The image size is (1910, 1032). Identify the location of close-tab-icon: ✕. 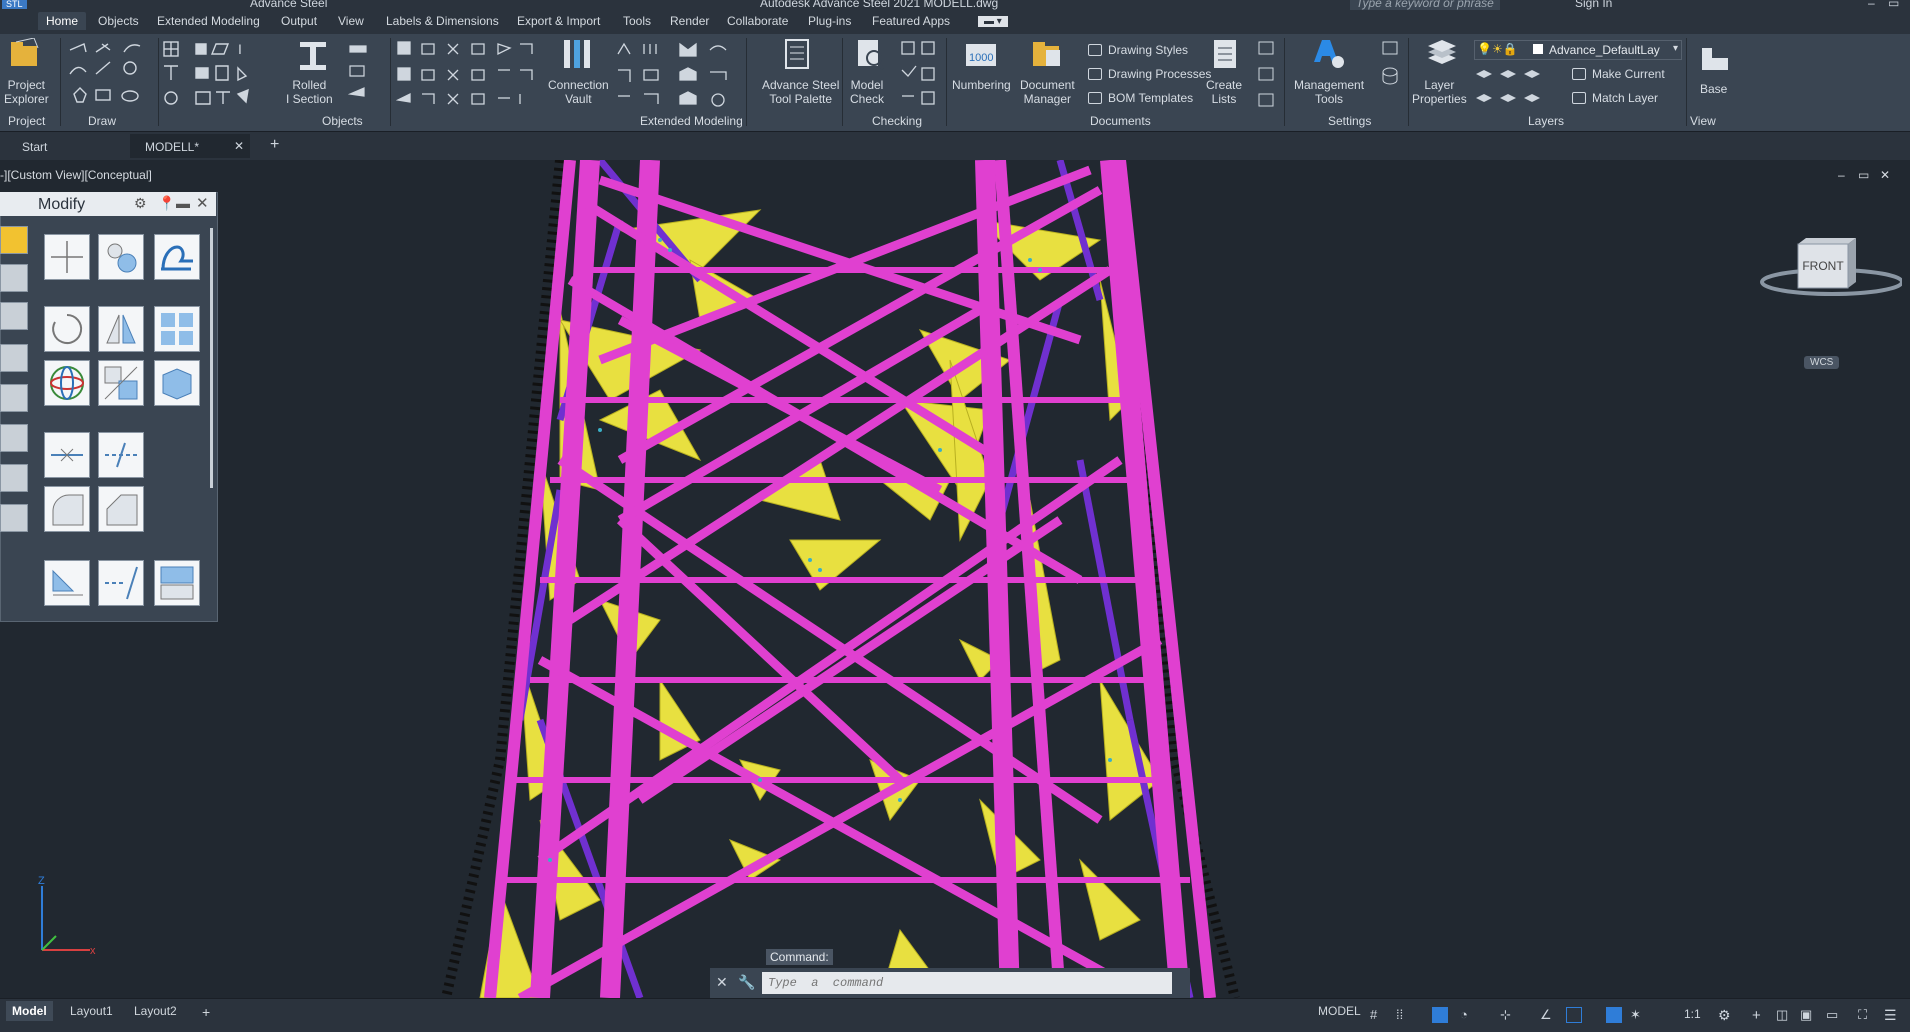
(239, 146).